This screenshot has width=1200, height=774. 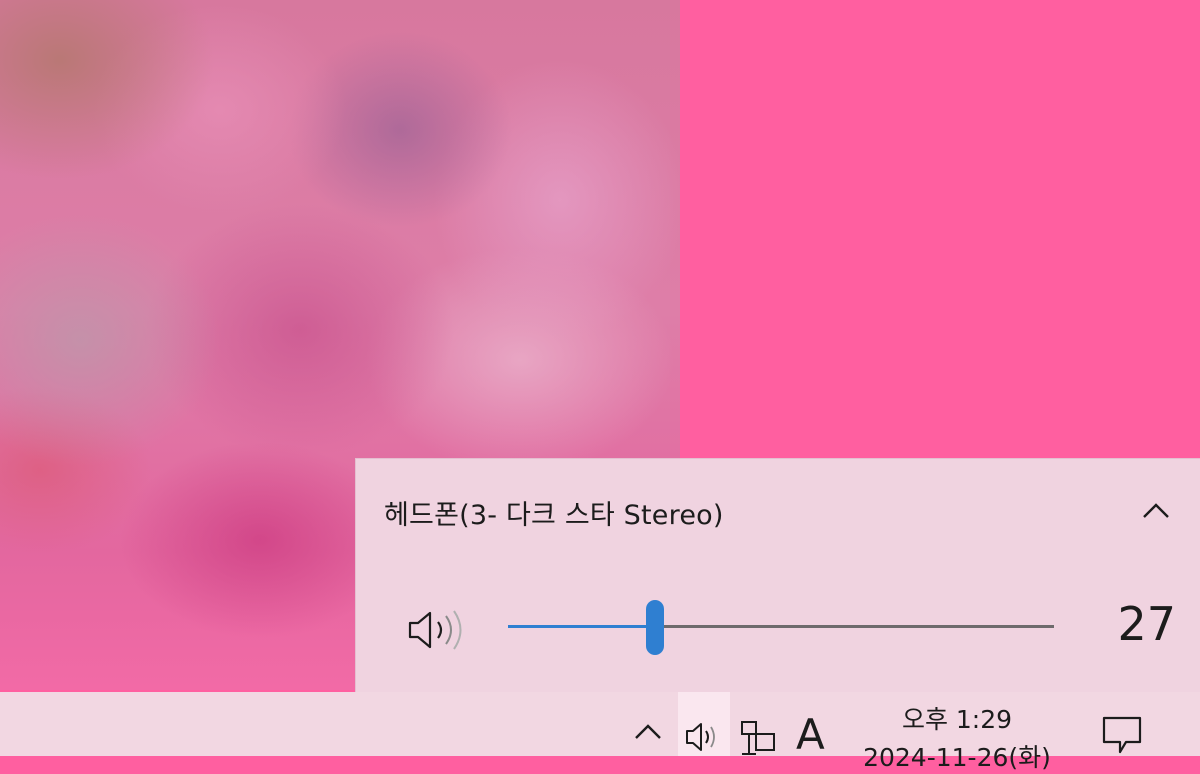 I want to click on volume-value: 27, so click(x=1146, y=624).